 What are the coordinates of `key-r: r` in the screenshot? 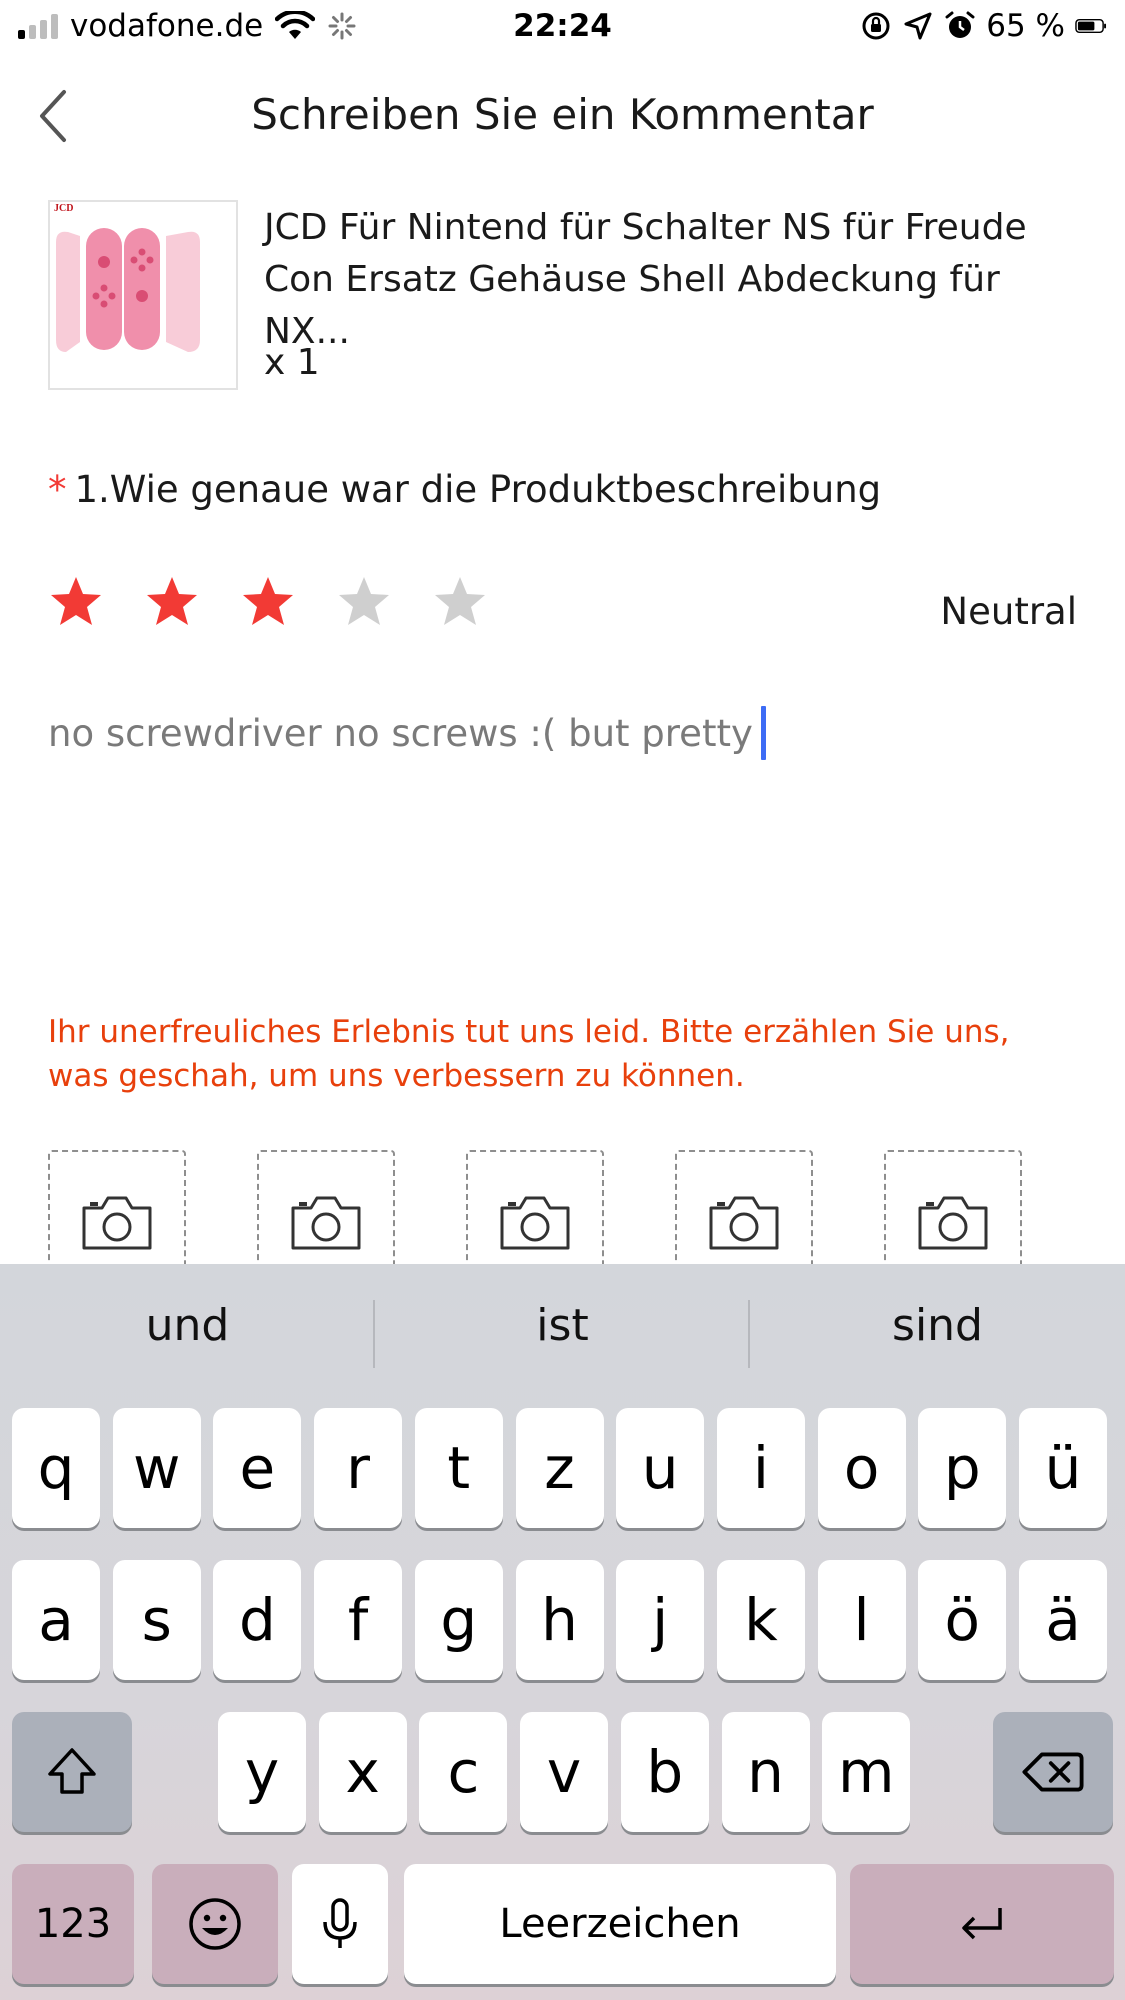 It's located at (358, 1468).